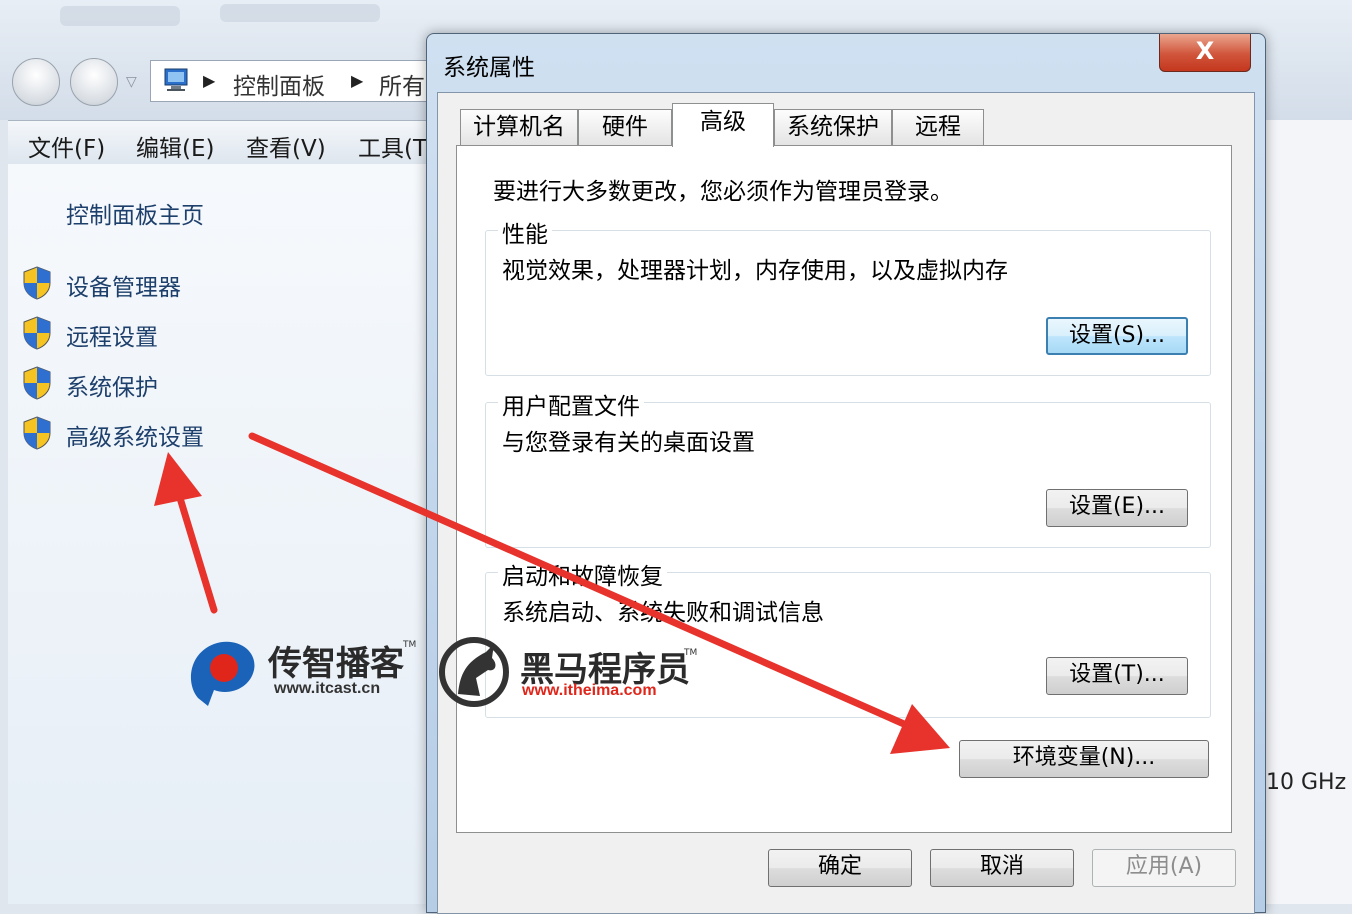  What do you see at coordinates (176, 79) in the screenshot?
I see `control-panel-icon` at bounding box center [176, 79].